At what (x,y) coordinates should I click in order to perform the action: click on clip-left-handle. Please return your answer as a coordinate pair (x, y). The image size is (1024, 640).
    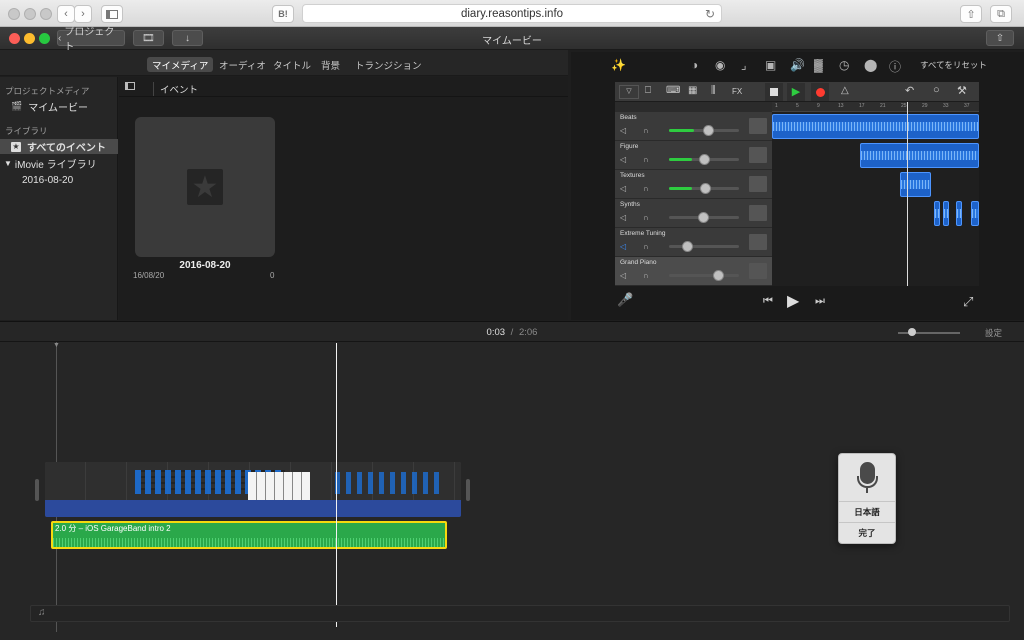
    Looking at the image, I should click on (37, 490).